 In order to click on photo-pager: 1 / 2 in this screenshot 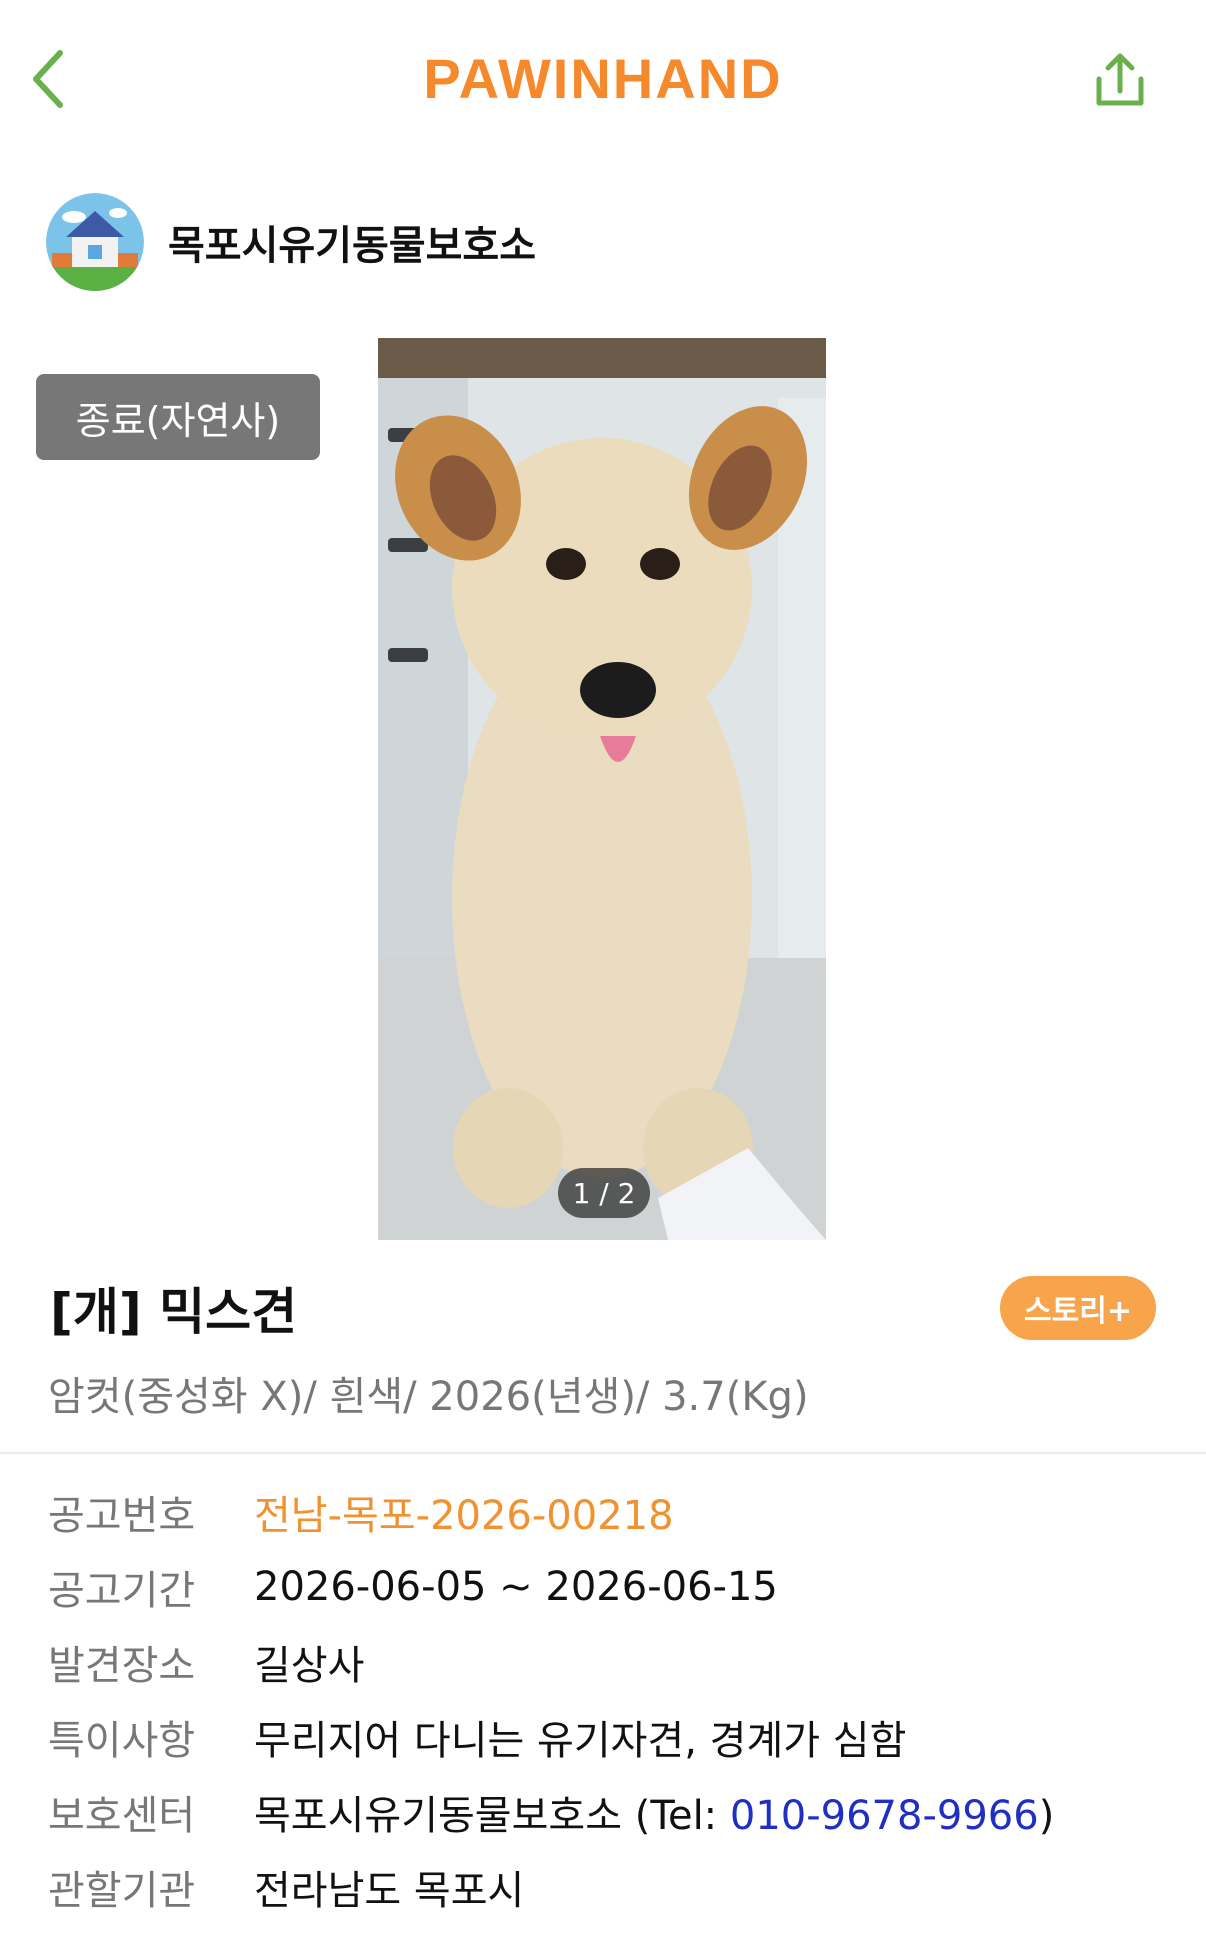, I will do `click(604, 1193)`.